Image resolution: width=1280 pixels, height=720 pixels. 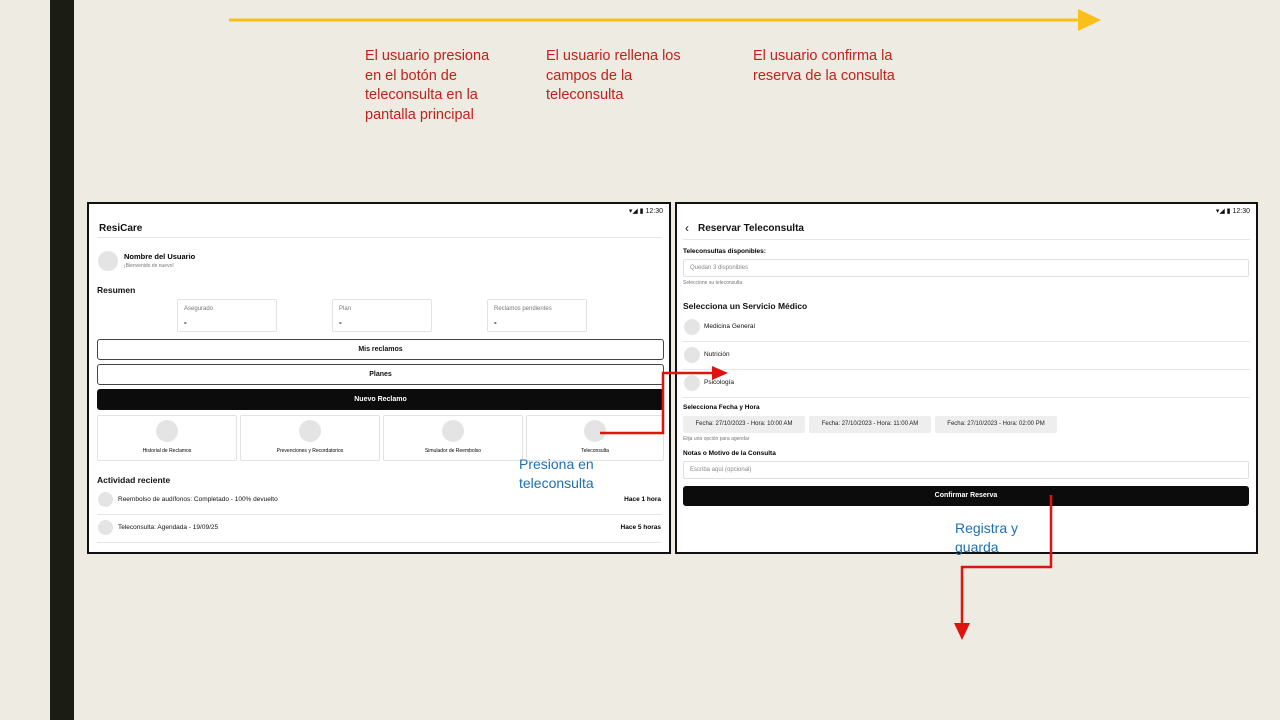 What do you see at coordinates (556, 473) in the screenshot?
I see `note-press-teleconsulta: Presiona en teleconsulta` at bounding box center [556, 473].